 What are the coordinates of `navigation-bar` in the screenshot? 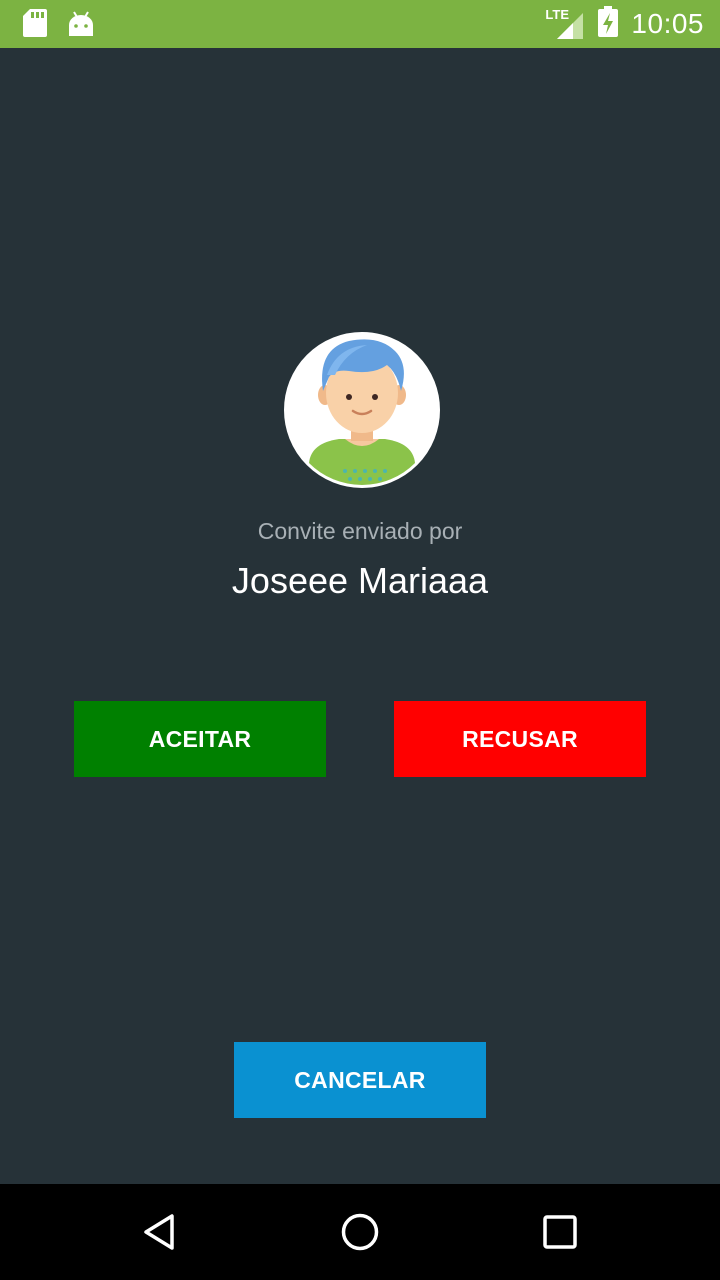 It's located at (360, 1232).